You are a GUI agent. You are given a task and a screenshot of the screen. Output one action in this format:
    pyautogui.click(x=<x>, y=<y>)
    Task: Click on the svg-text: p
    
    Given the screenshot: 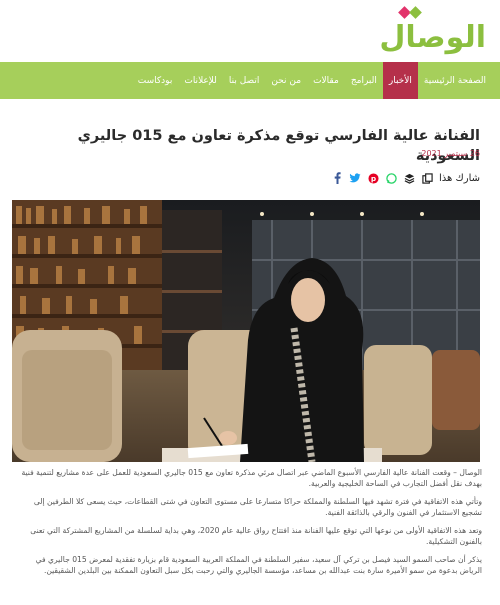 What is the action you would take?
    pyautogui.click(x=372, y=177)
    